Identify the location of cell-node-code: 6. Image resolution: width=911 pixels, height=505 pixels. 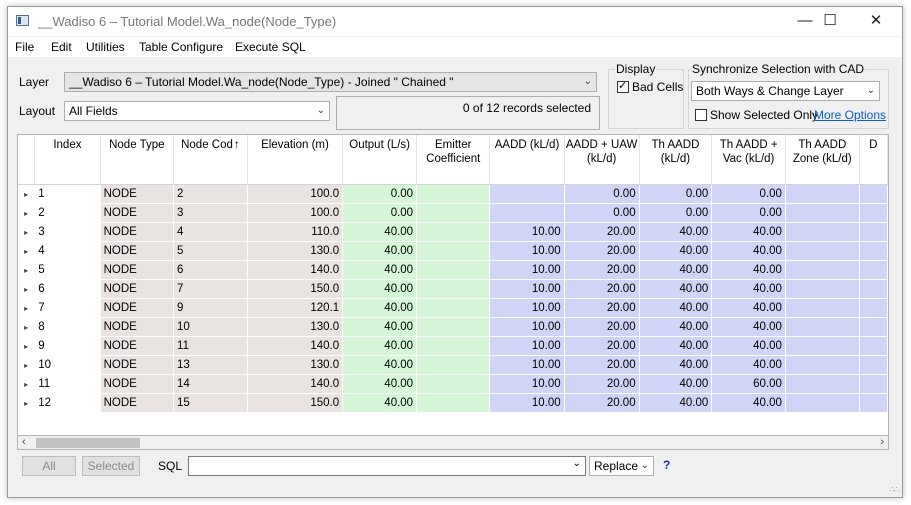
(210, 270).